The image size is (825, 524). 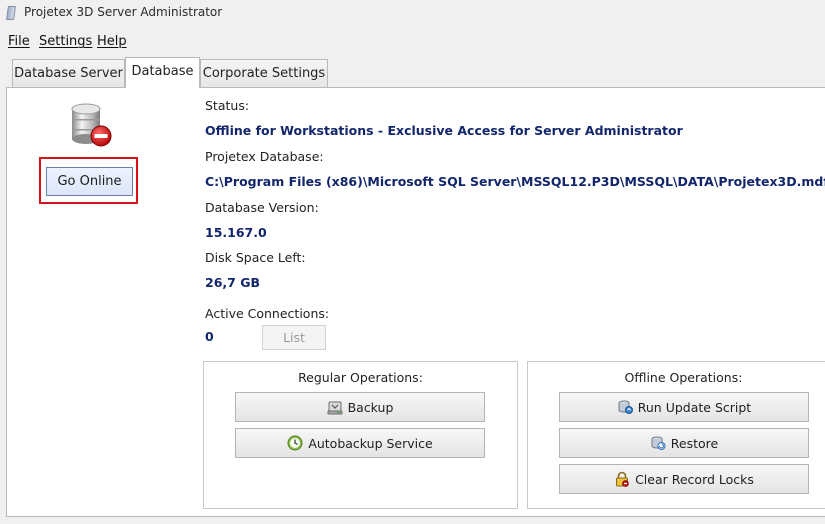 What do you see at coordinates (11, 13) in the screenshot?
I see `app-icon` at bounding box center [11, 13].